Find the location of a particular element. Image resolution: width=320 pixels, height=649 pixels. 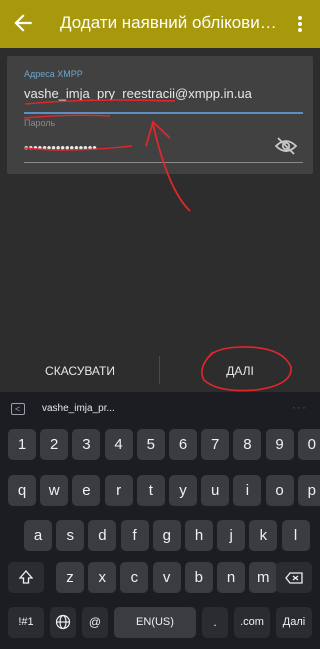

key-d: d is located at coordinates (102, 535).